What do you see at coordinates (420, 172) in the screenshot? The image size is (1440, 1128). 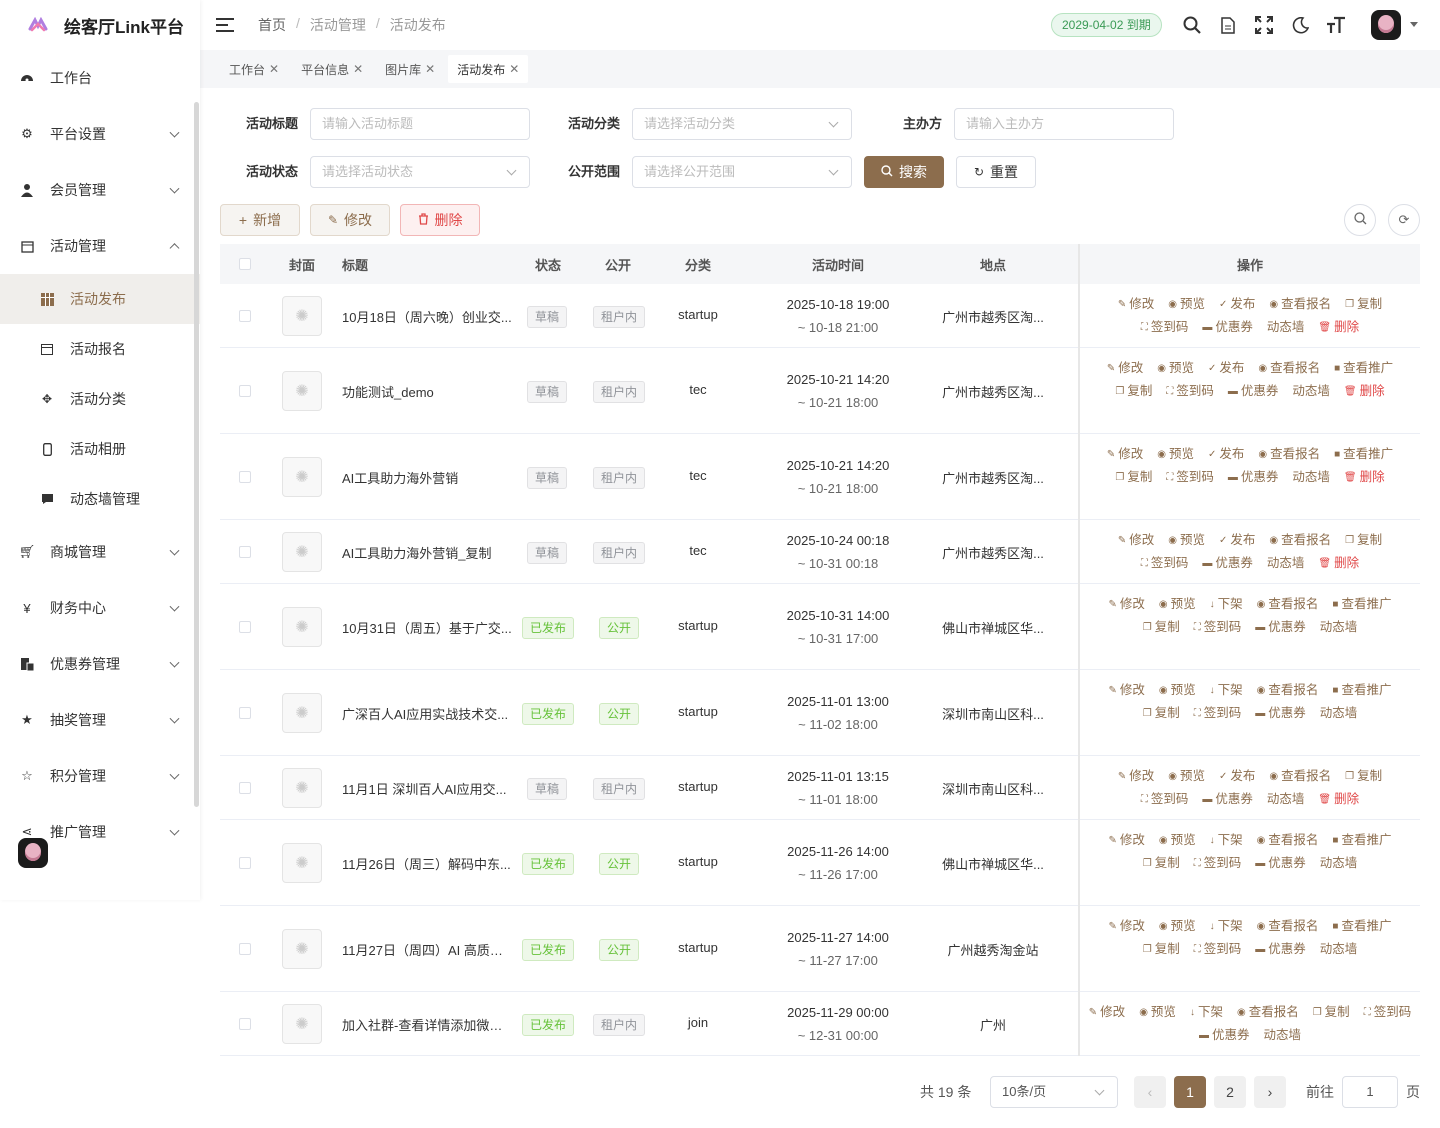 I see `status-filter-select: 请选择活动状态` at bounding box center [420, 172].